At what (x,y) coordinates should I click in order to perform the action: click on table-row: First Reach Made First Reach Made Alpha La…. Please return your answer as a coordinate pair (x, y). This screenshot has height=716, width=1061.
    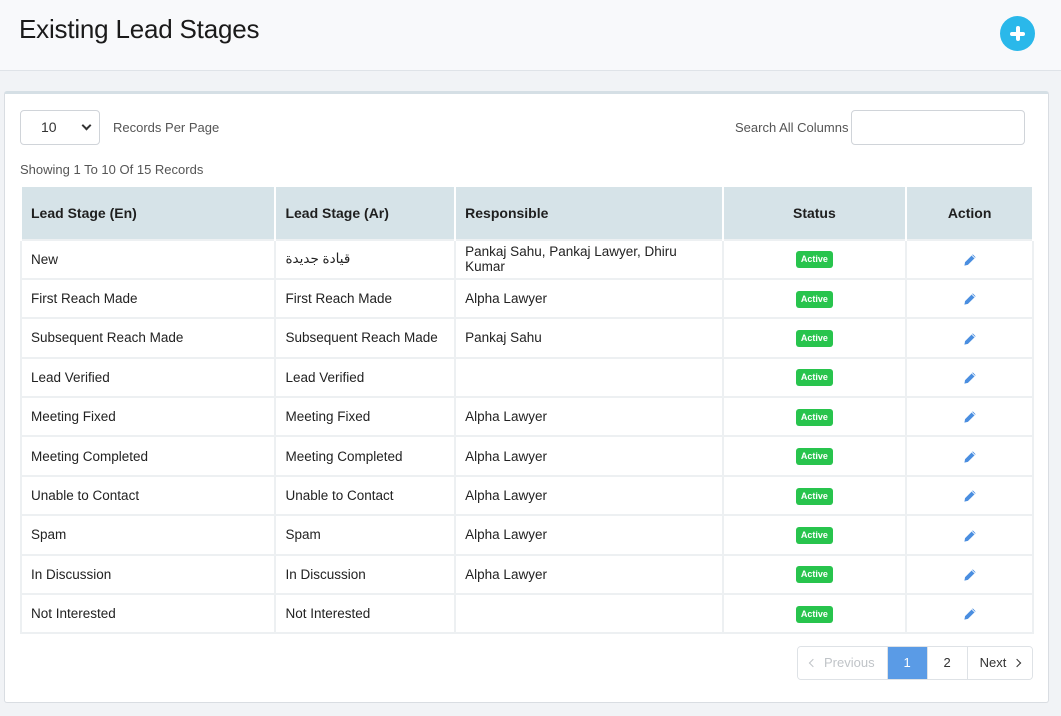
    Looking at the image, I should click on (526, 298).